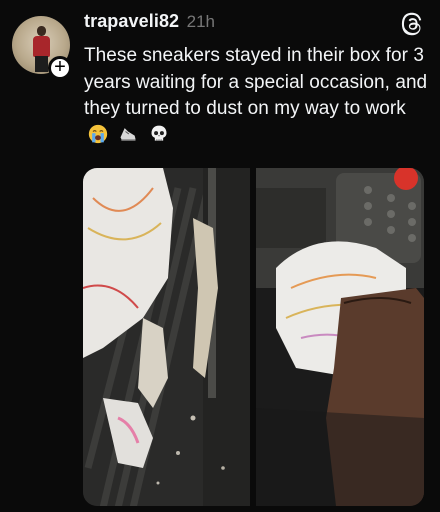 The height and width of the screenshot is (512, 440). I want to click on username-link: trapaveli82, so click(131, 21).